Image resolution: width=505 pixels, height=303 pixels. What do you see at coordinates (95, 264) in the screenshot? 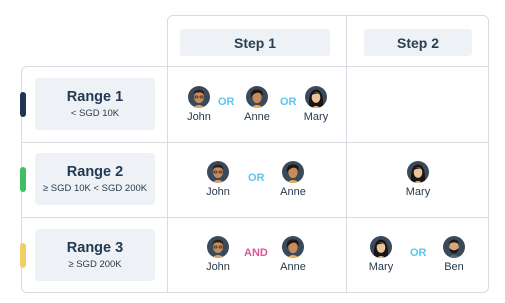
I see `range3-subtitle: ≥ SGD 200K` at bounding box center [95, 264].